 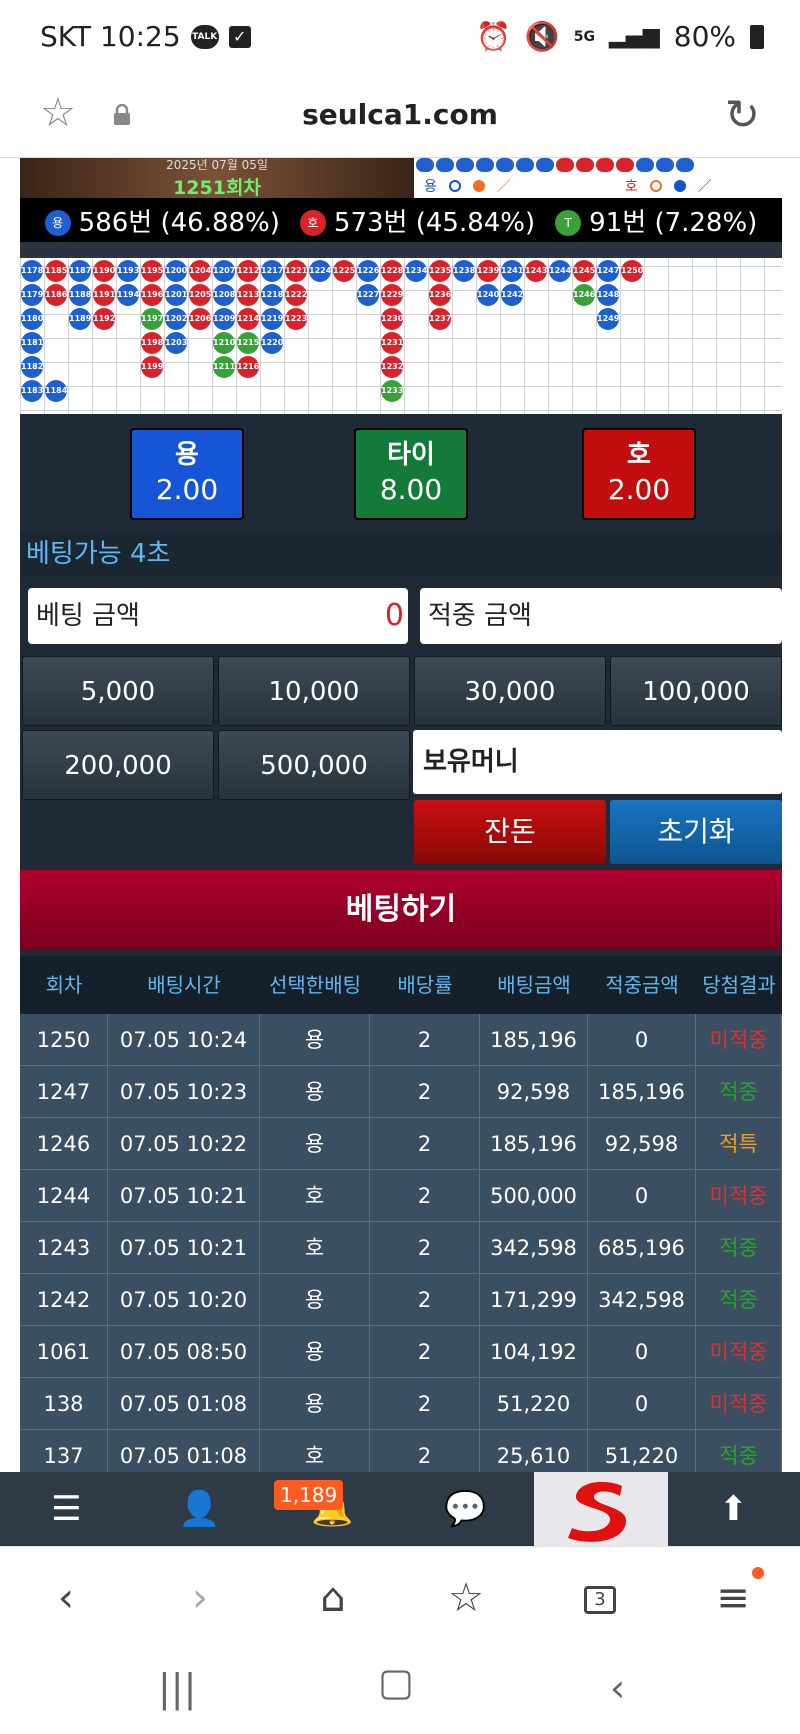 I want to click on browser-menu-icon: ≡, so click(x=733, y=1598).